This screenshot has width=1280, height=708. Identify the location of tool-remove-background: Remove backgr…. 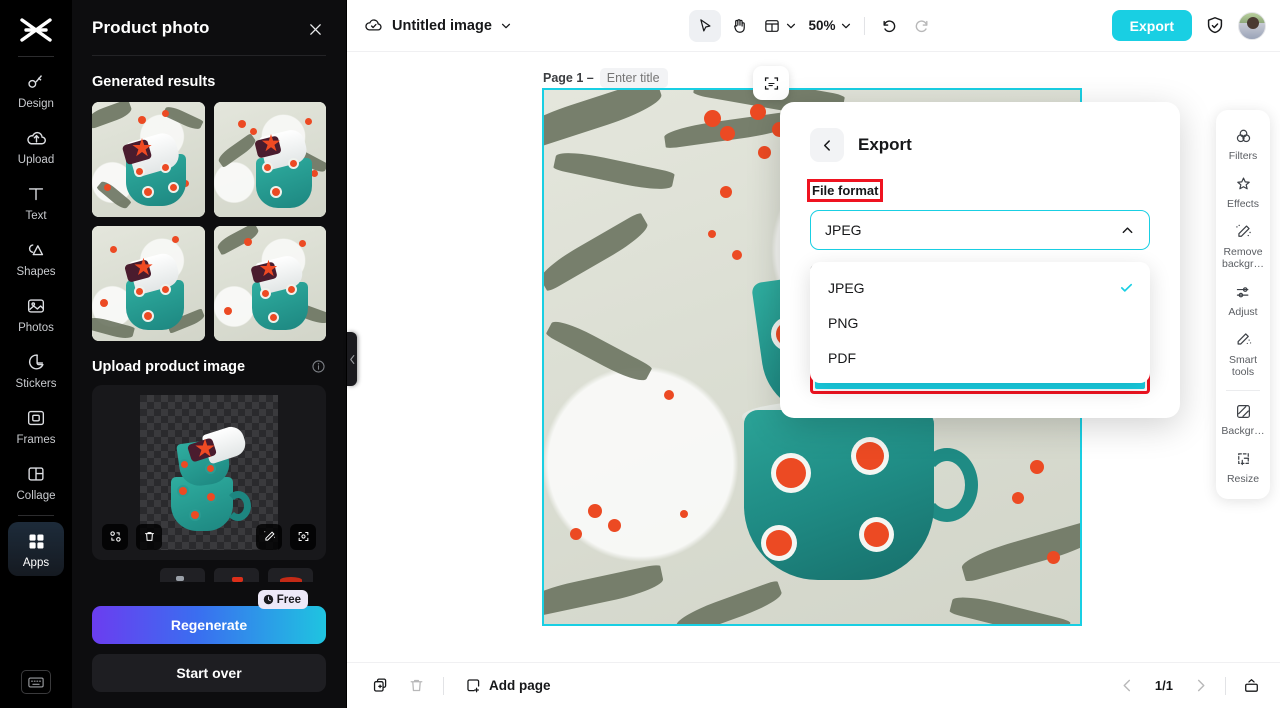
(1243, 246).